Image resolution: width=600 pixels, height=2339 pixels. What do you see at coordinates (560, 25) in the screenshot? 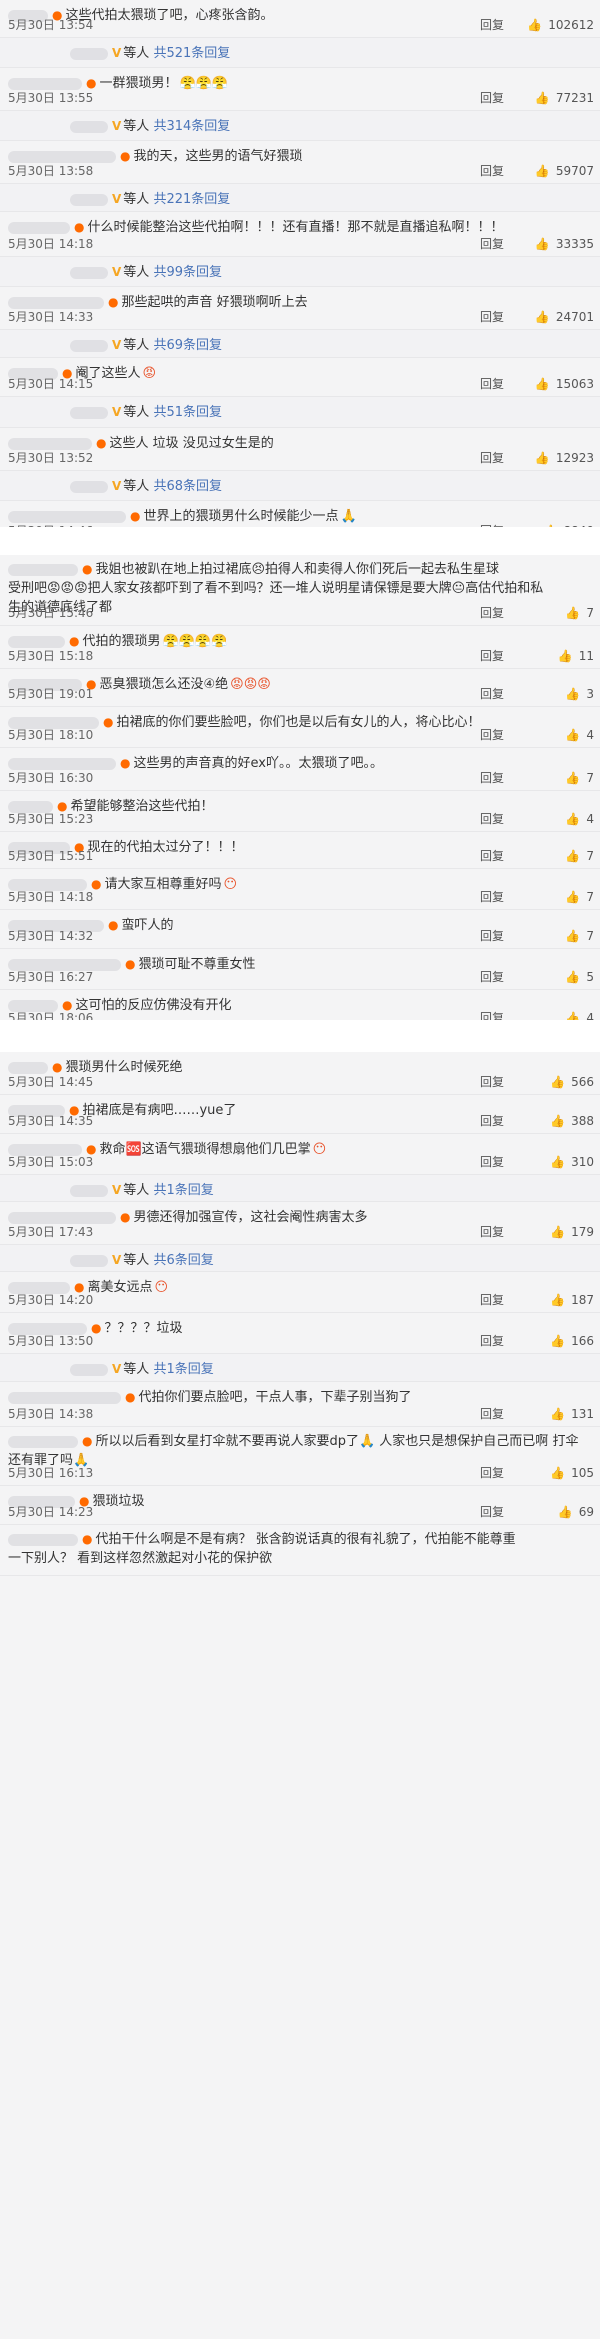
I see `like-button: 👍 102612` at bounding box center [560, 25].